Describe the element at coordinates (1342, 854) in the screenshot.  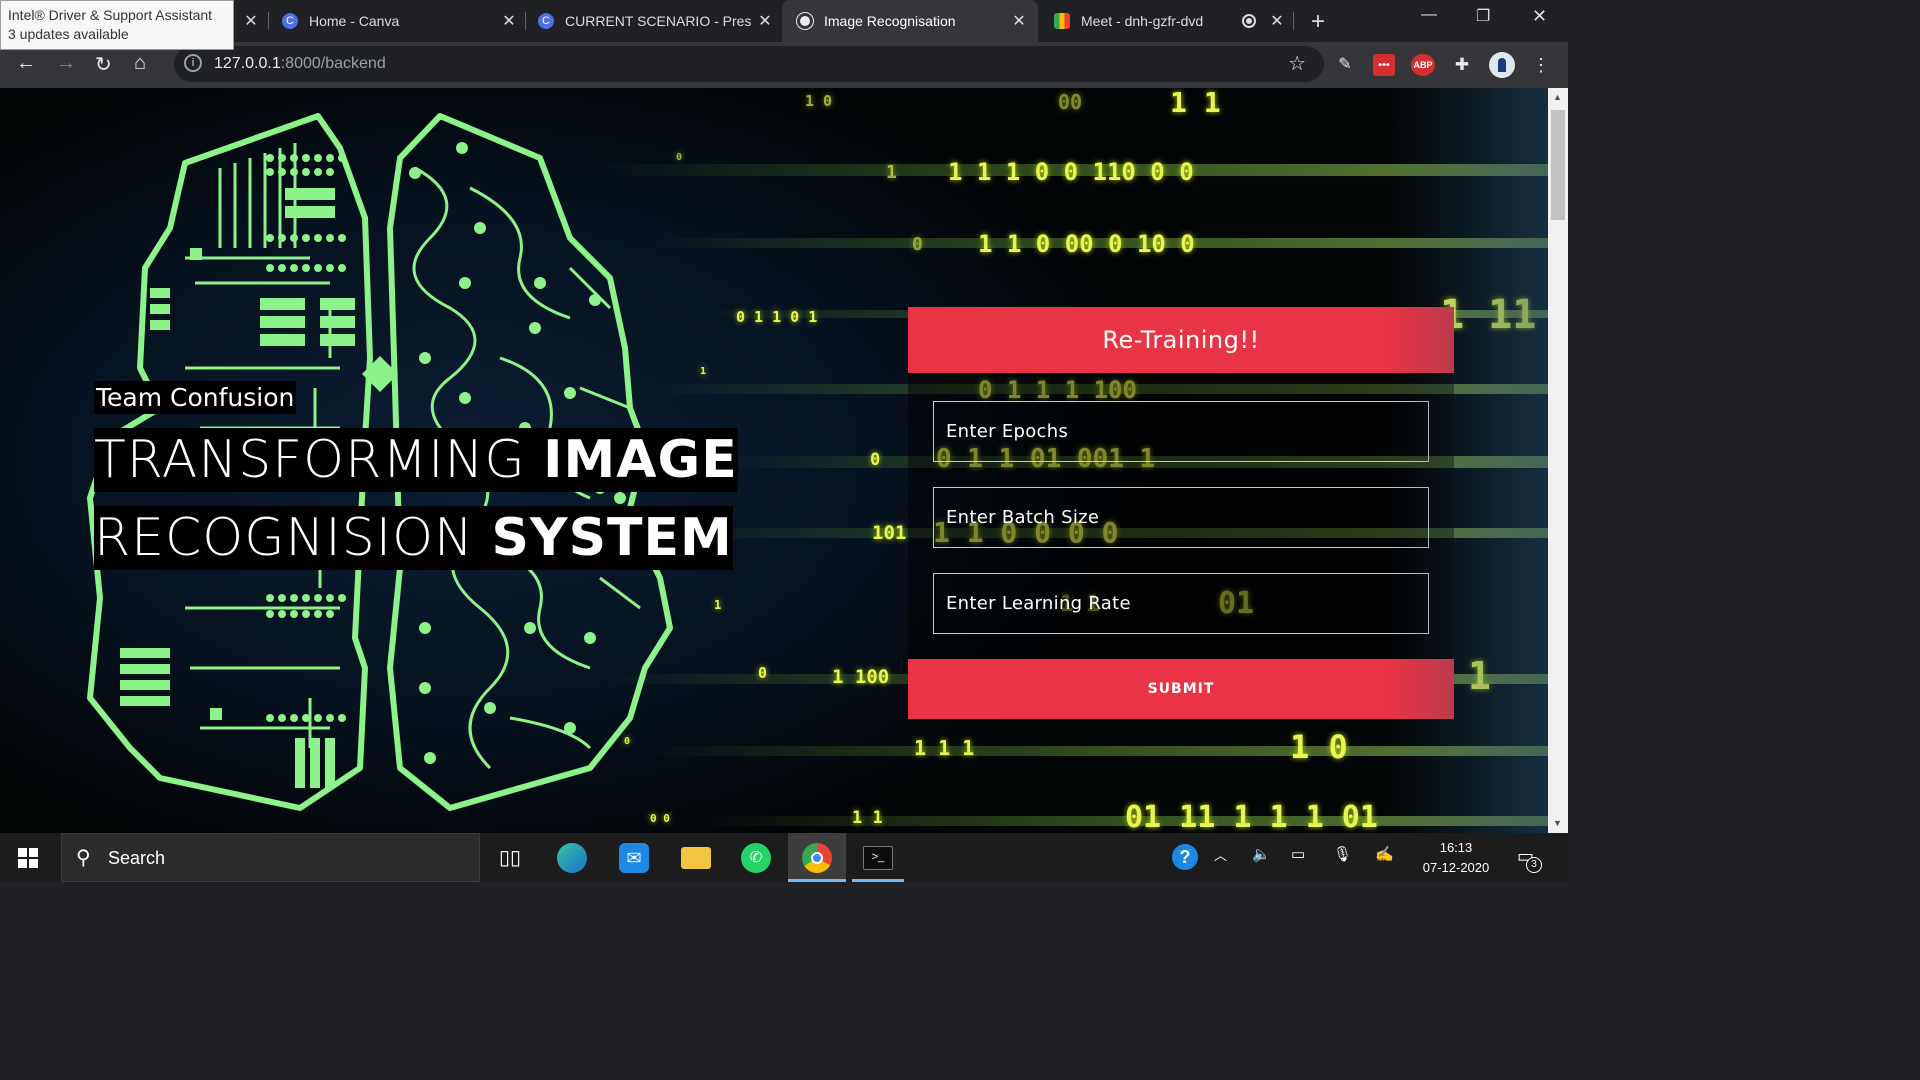
I see `microphone-icon: 🎙` at that location.